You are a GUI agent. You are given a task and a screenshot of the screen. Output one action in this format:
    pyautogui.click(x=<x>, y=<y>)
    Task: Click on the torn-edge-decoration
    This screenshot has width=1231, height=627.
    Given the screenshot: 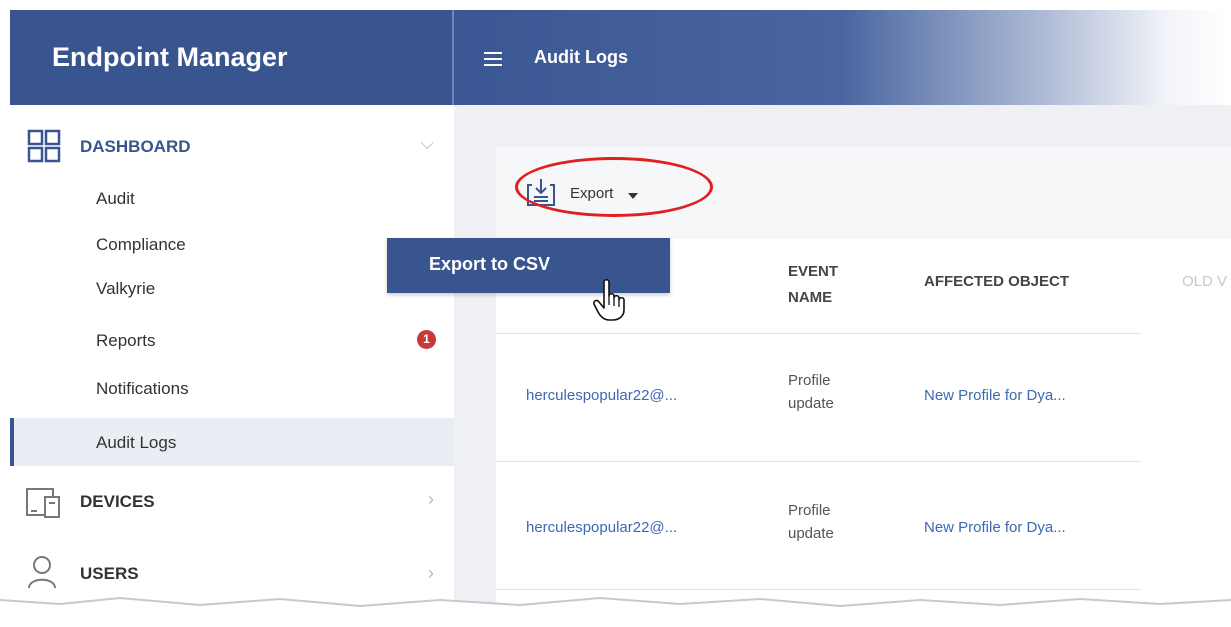 What is the action you would take?
    pyautogui.click(x=615, y=611)
    